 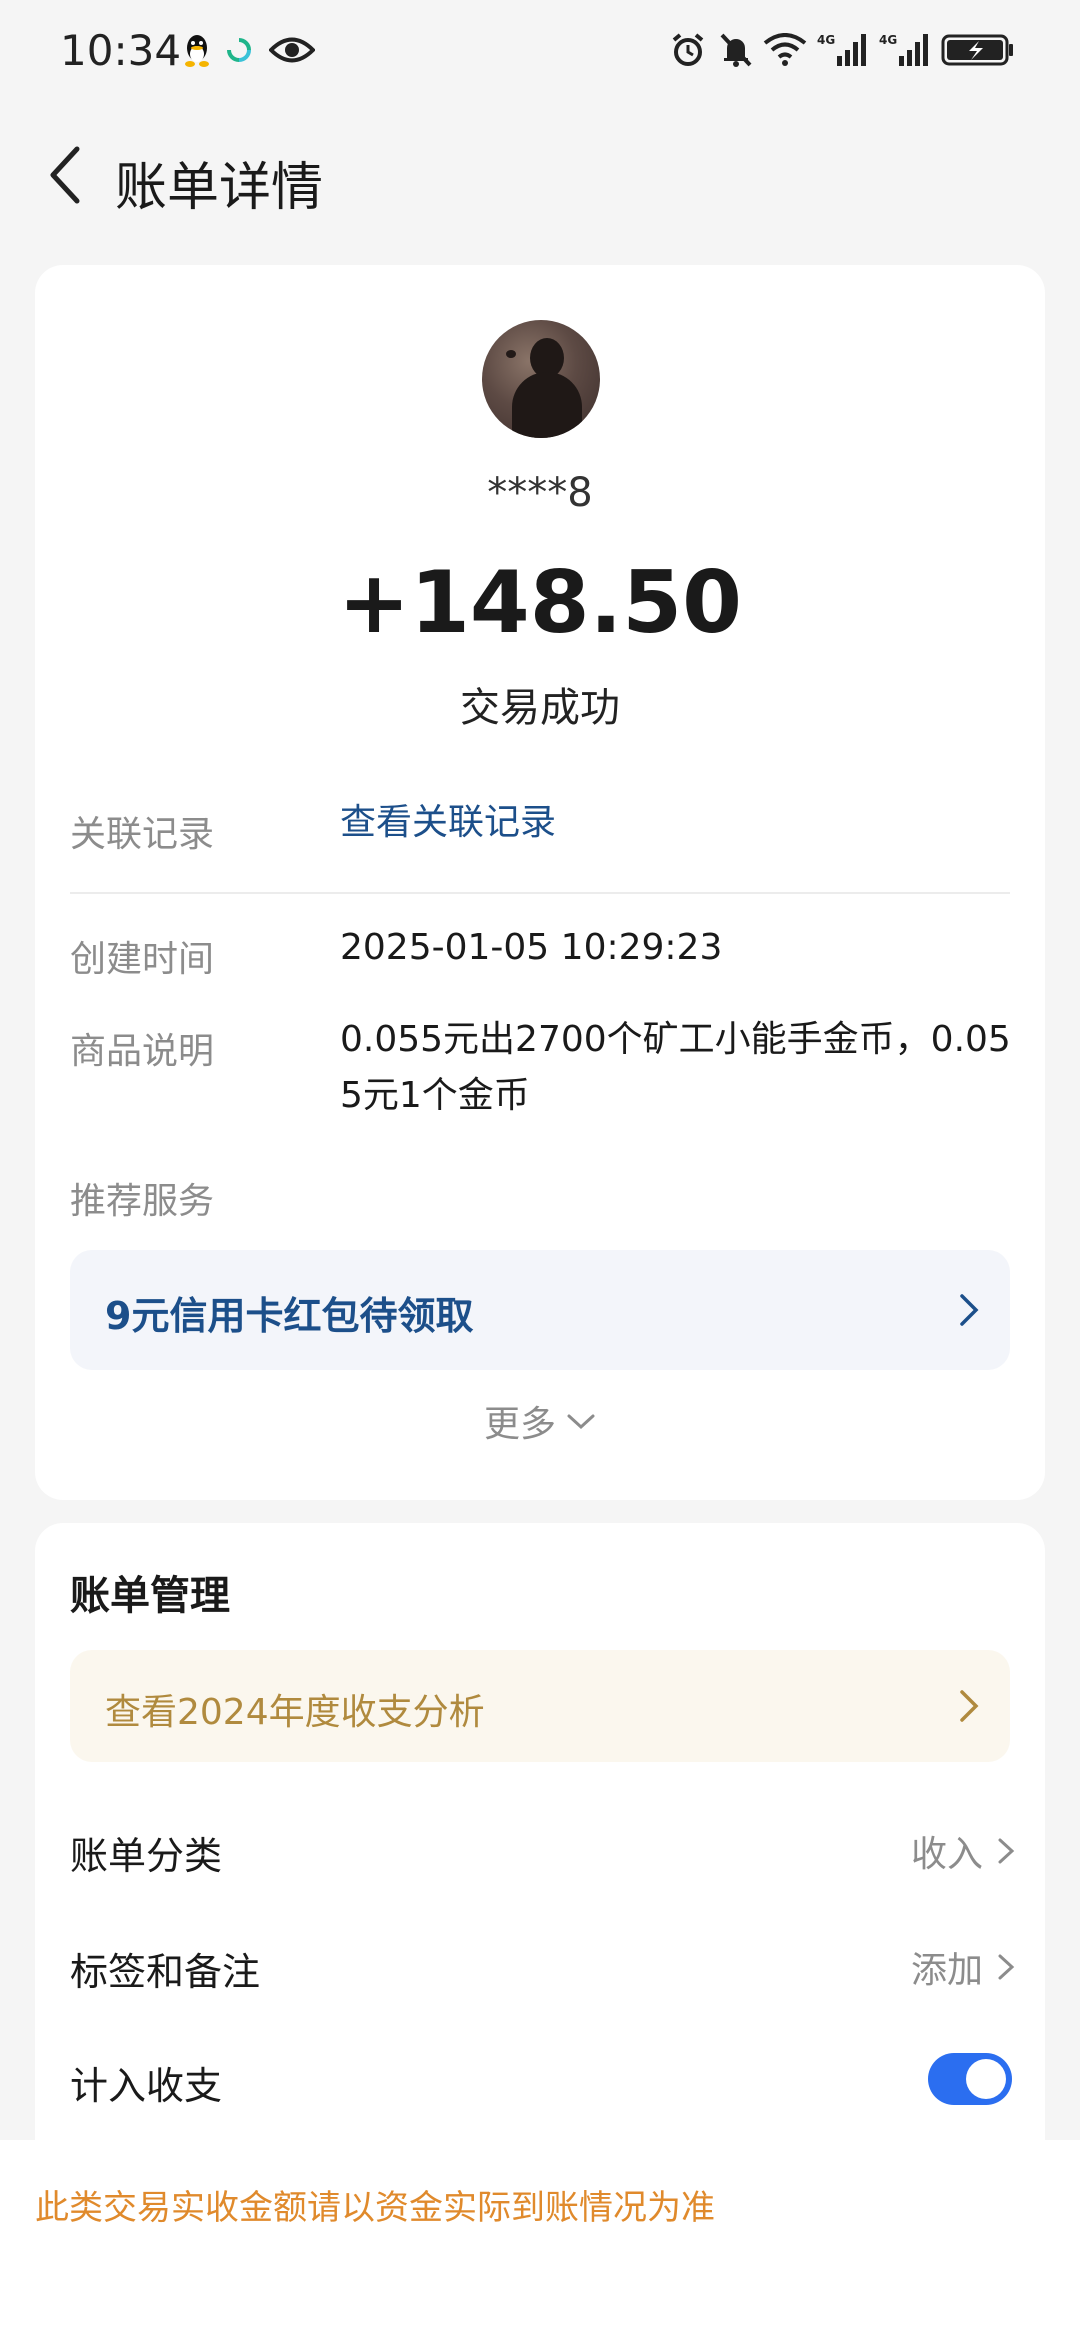 What do you see at coordinates (540, 893) in the screenshot?
I see `divider` at bounding box center [540, 893].